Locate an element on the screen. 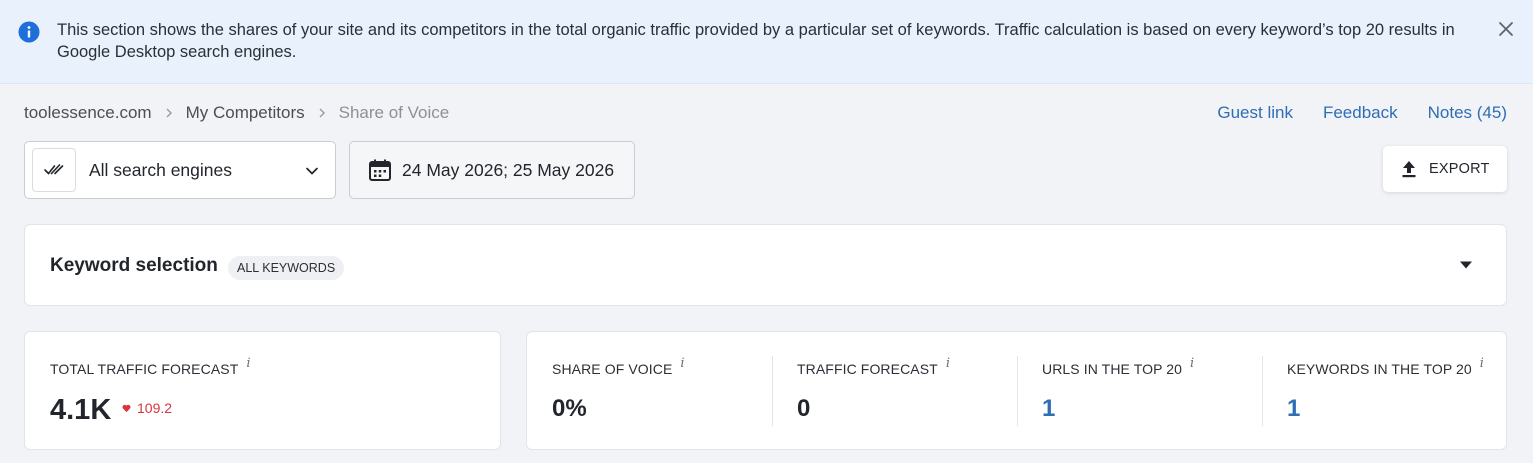 The image size is (1533, 463). metric-share-of-voice: SHARE OF VOICE i 0% is located at coordinates (649, 391).